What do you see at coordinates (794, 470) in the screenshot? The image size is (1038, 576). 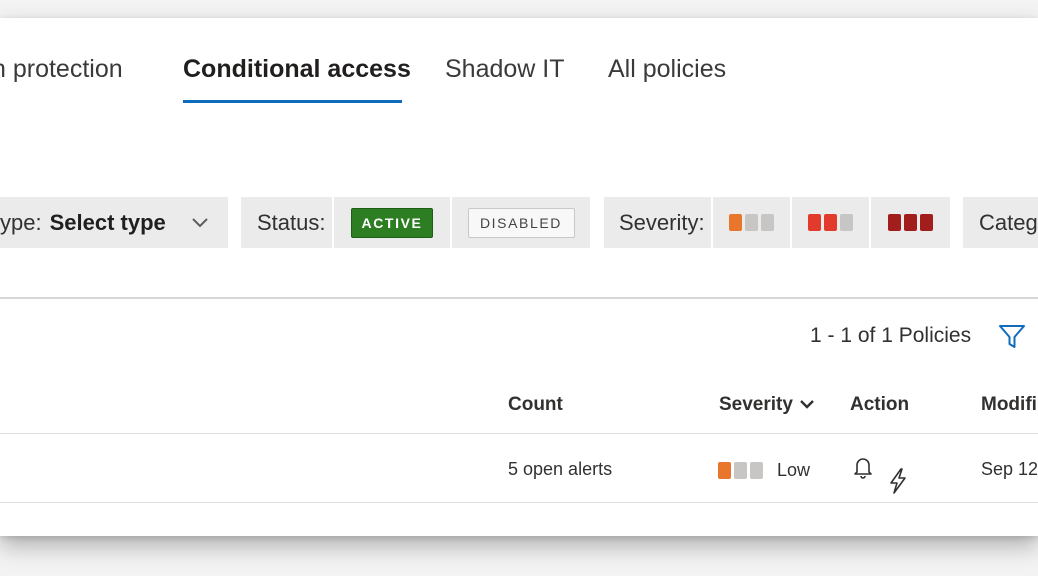 I see `row-severity-label: Low` at bounding box center [794, 470].